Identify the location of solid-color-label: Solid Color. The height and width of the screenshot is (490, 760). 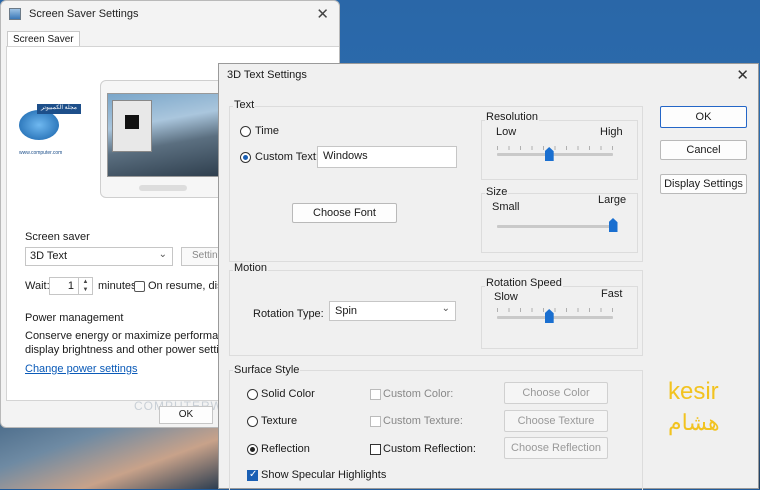
(288, 394).